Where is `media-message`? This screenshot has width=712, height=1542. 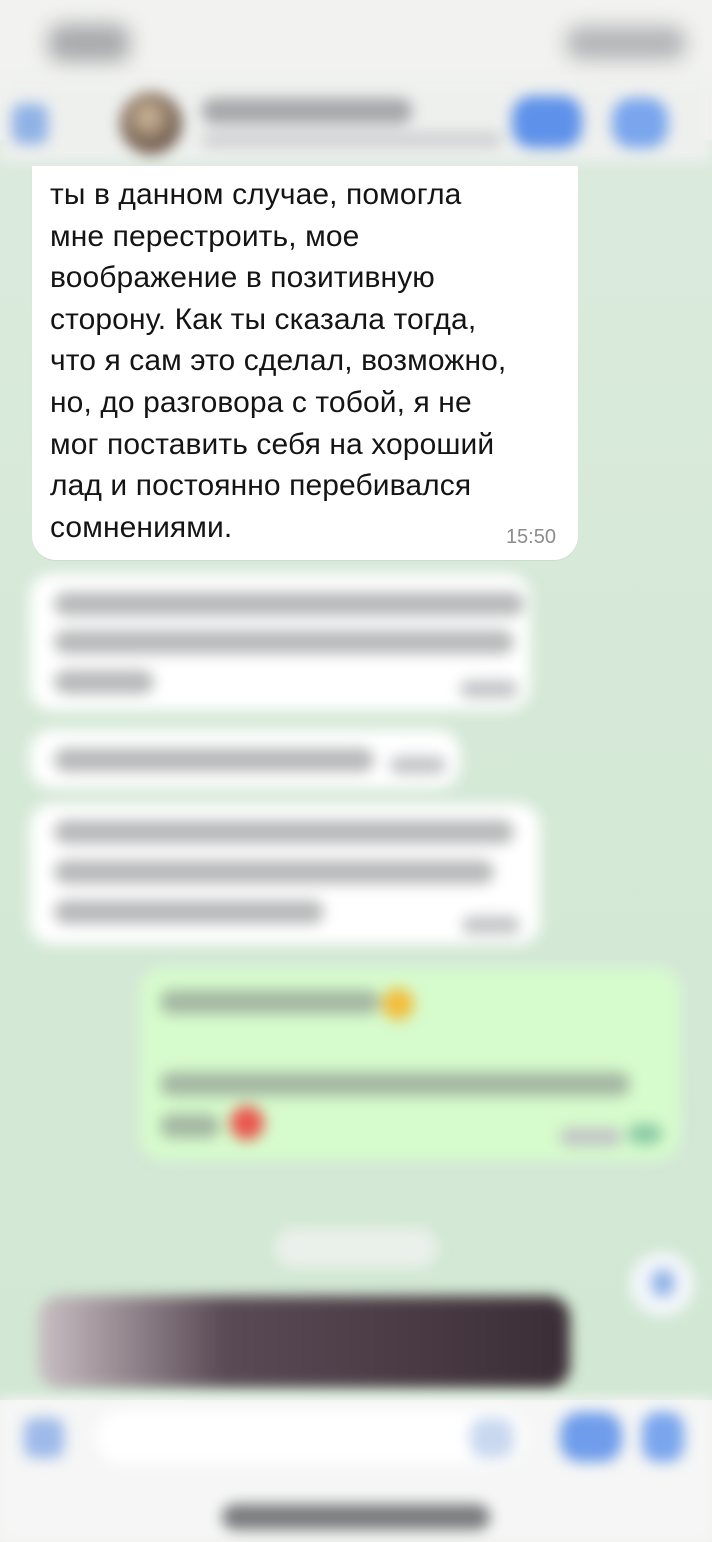
media-message is located at coordinates (304, 1342).